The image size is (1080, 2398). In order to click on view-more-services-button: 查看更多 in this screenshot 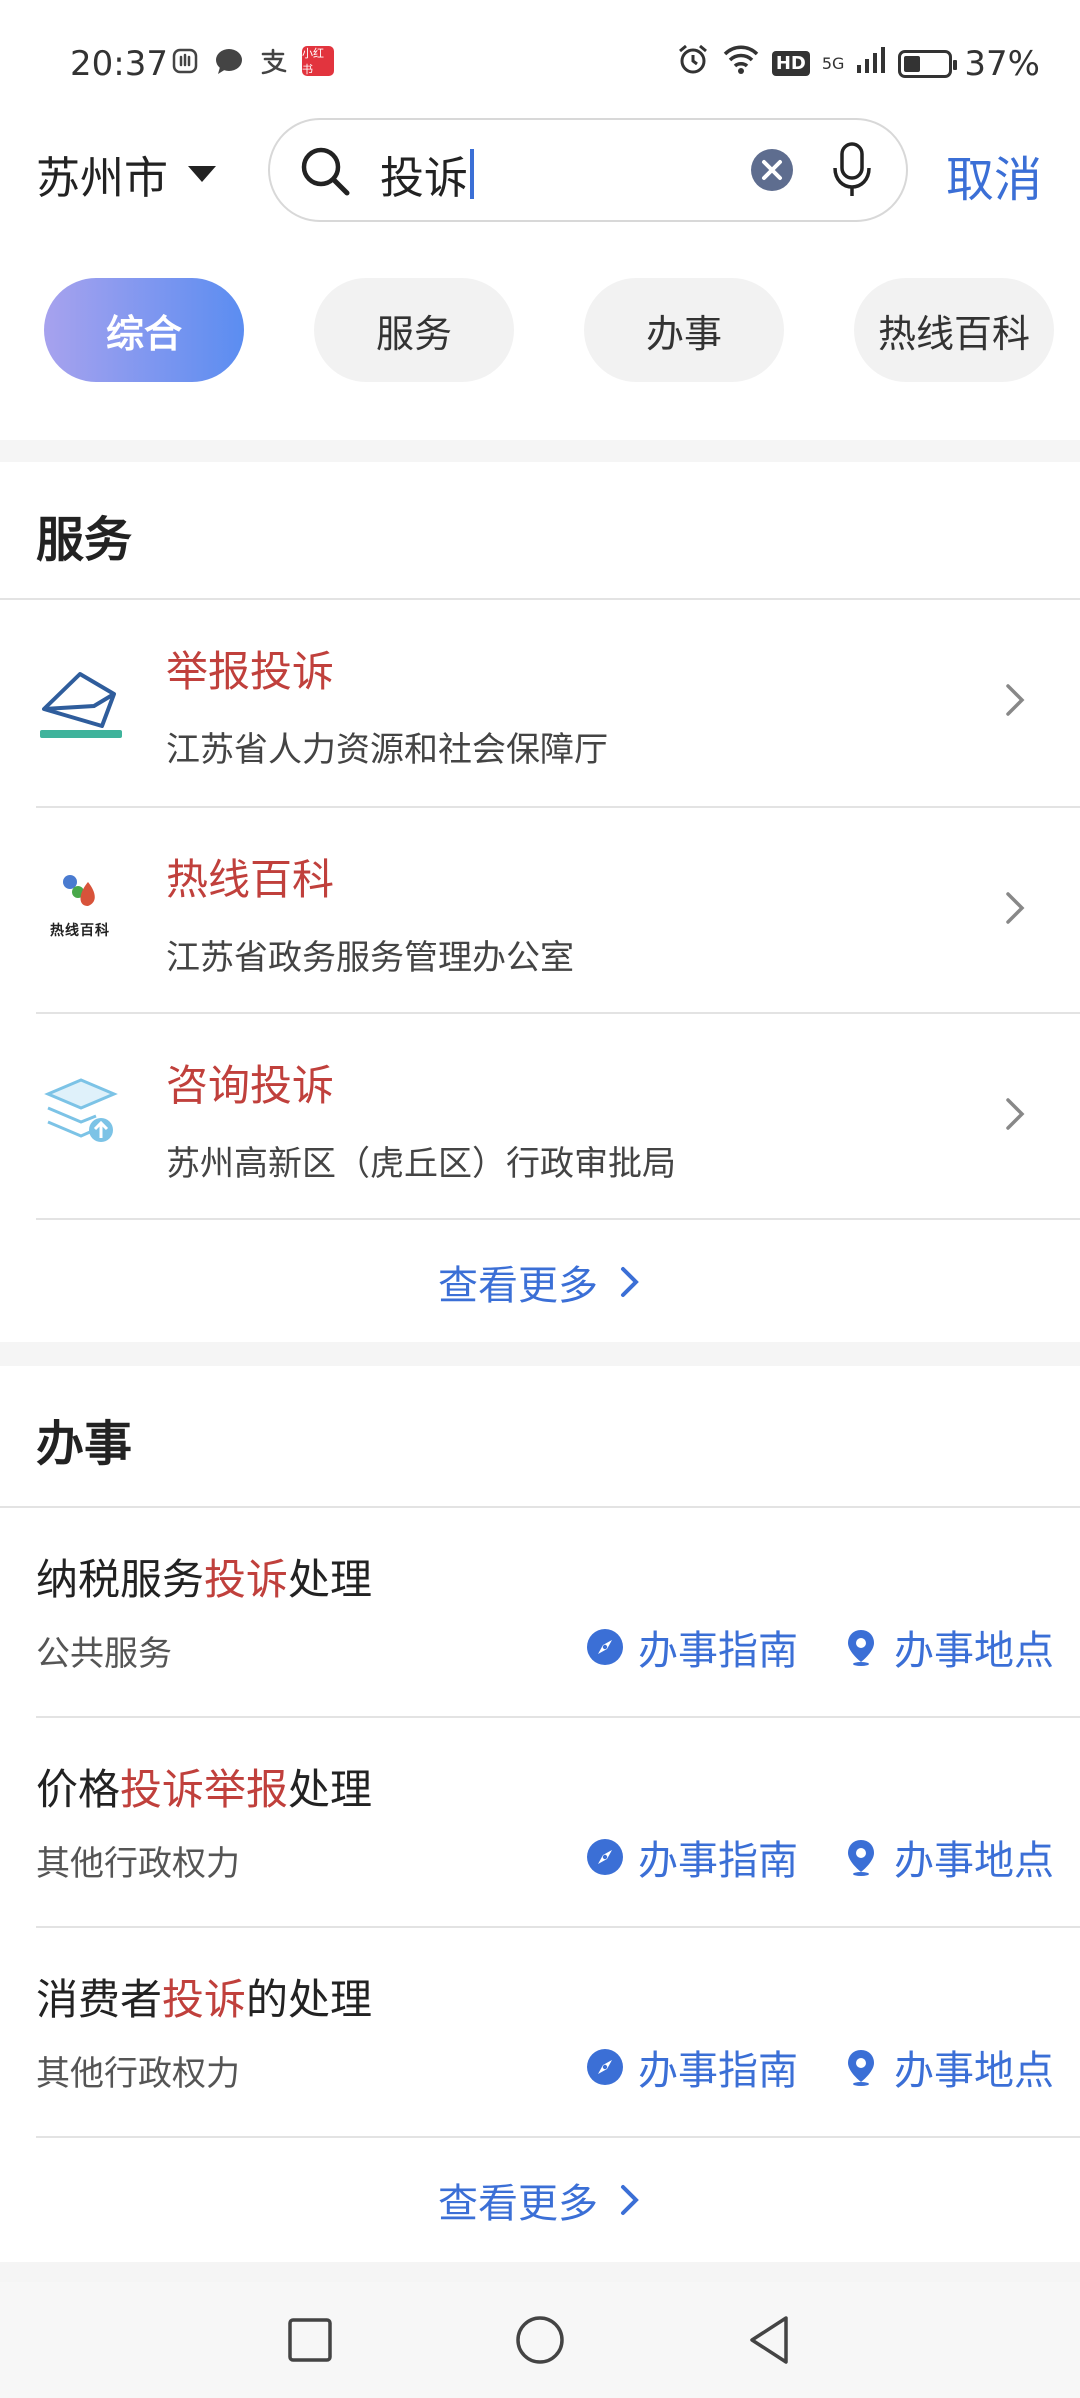, I will do `click(540, 1282)`.